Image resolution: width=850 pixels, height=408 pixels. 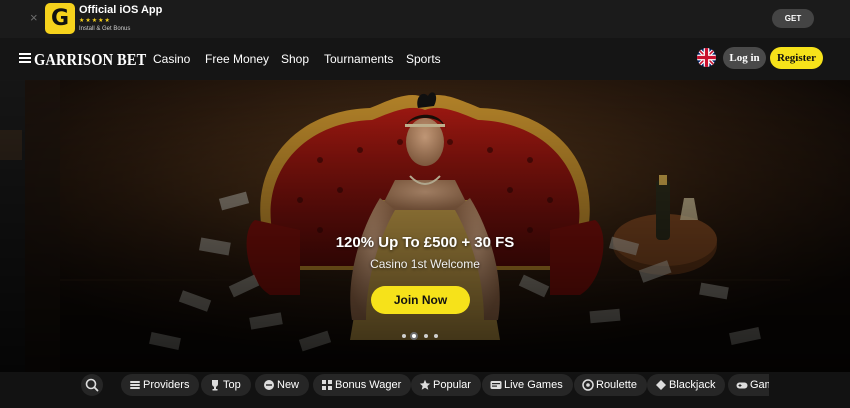 I want to click on category-new: New, so click(x=282, y=385).